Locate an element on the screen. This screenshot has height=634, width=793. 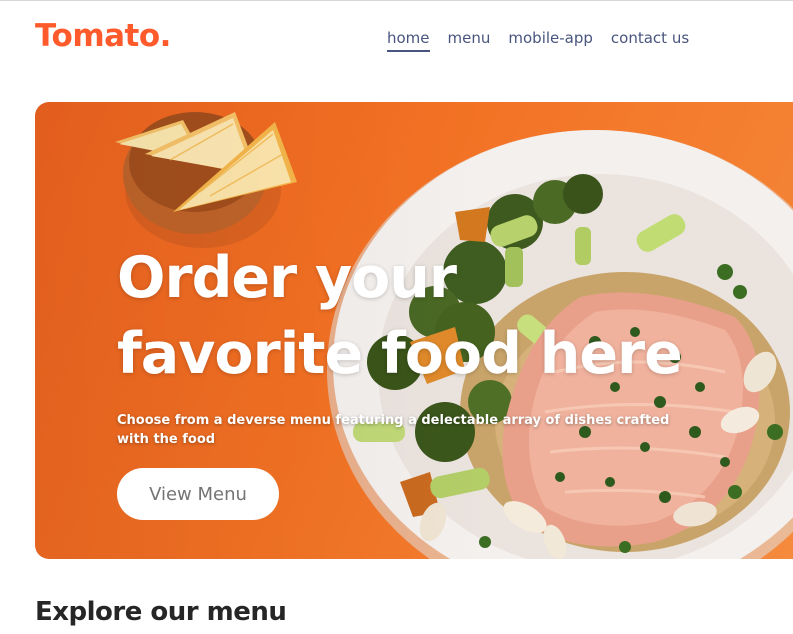
view-menu-button: View Menu is located at coordinates (198, 494).